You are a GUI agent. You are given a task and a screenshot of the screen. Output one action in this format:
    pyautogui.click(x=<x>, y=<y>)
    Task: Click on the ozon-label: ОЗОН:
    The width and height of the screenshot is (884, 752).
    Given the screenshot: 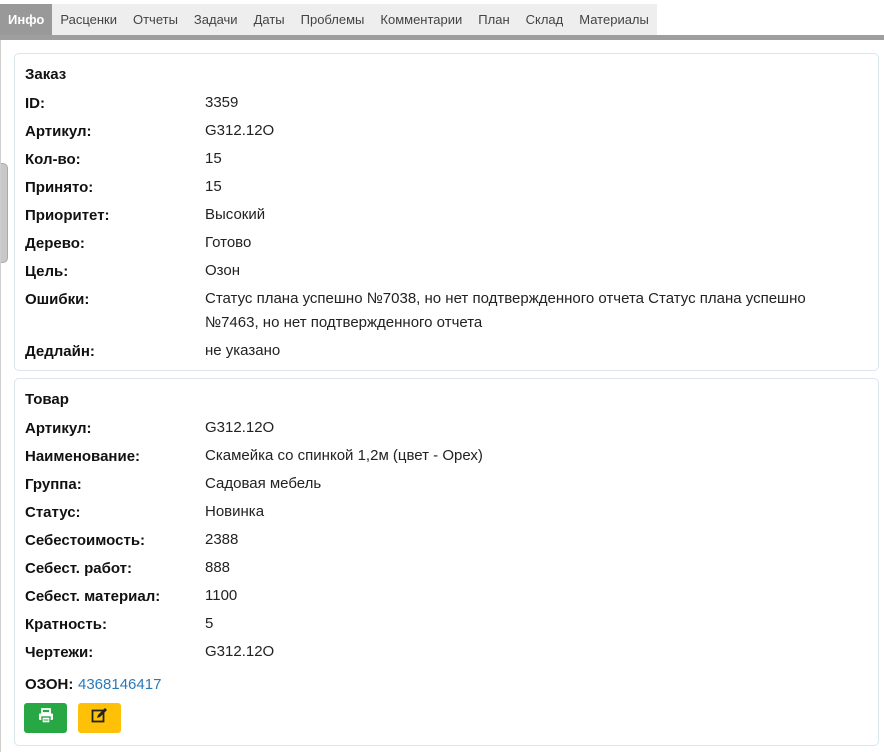 What is the action you would take?
    pyautogui.click(x=49, y=684)
    